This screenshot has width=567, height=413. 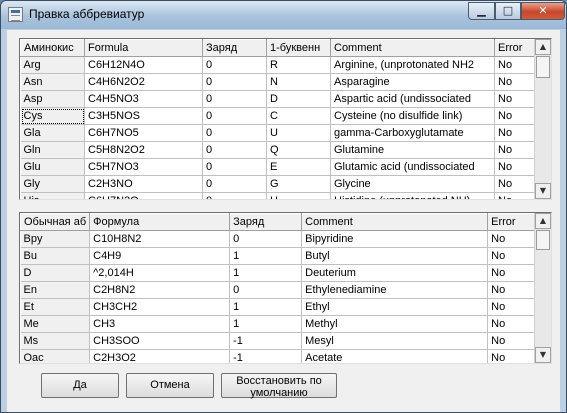 What do you see at coordinates (412, 82) in the screenshot?
I see `table-cell: Asparagine` at bounding box center [412, 82].